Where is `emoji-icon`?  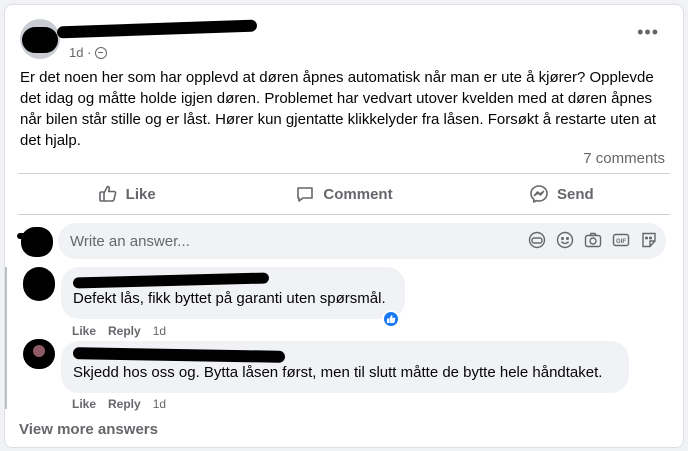 emoji-icon is located at coordinates (565, 240).